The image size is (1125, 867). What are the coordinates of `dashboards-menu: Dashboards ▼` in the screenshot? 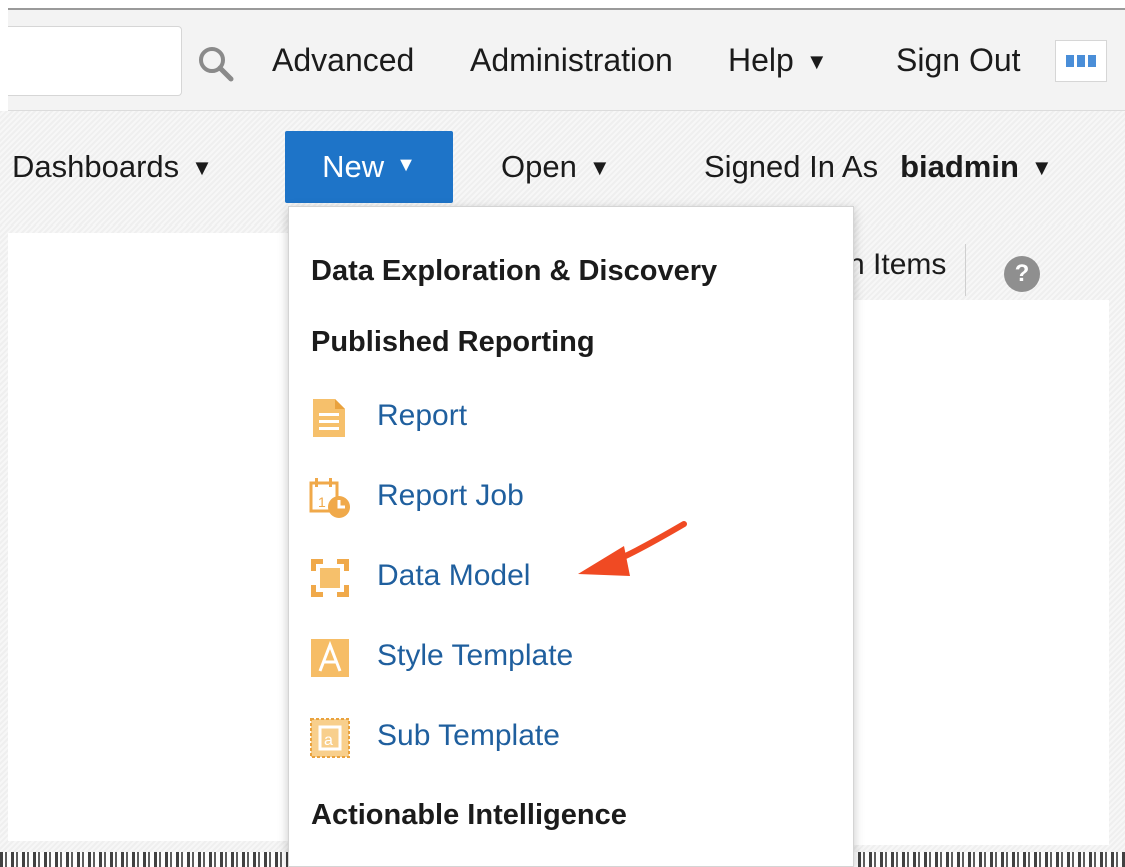 It's located at (112, 167).